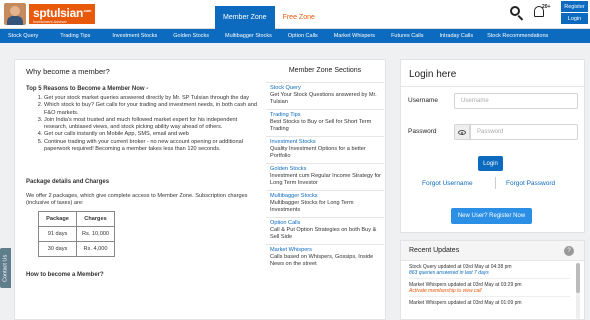 The height and width of the screenshot is (320, 590). Describe the element at coordinates (95, 219) in the screenshot. I see `column-header: Charges` at that location.